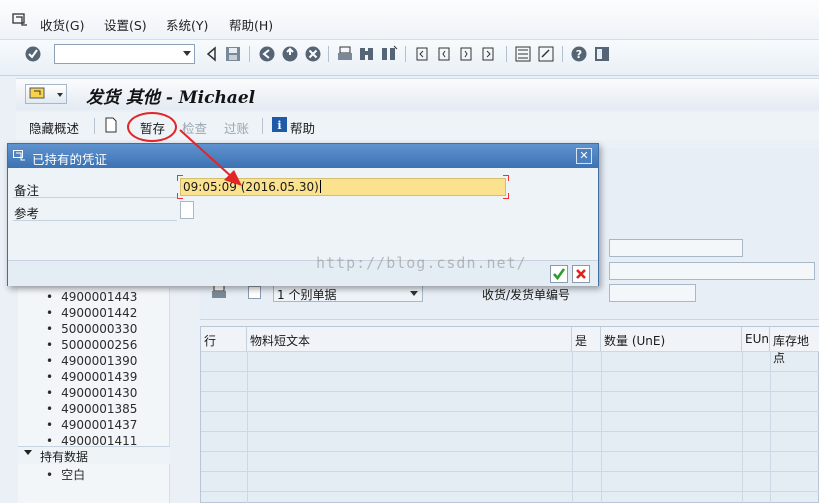 This screenshot has height=503, width=819. What do you see at coordinates (33, 54) in the screenshot?
I see `enter-icon` at bounding box center [33, 54].